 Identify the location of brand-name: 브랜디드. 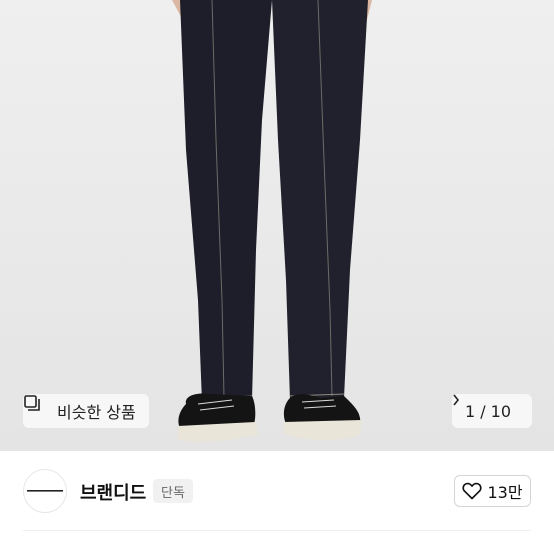
(113, 492).